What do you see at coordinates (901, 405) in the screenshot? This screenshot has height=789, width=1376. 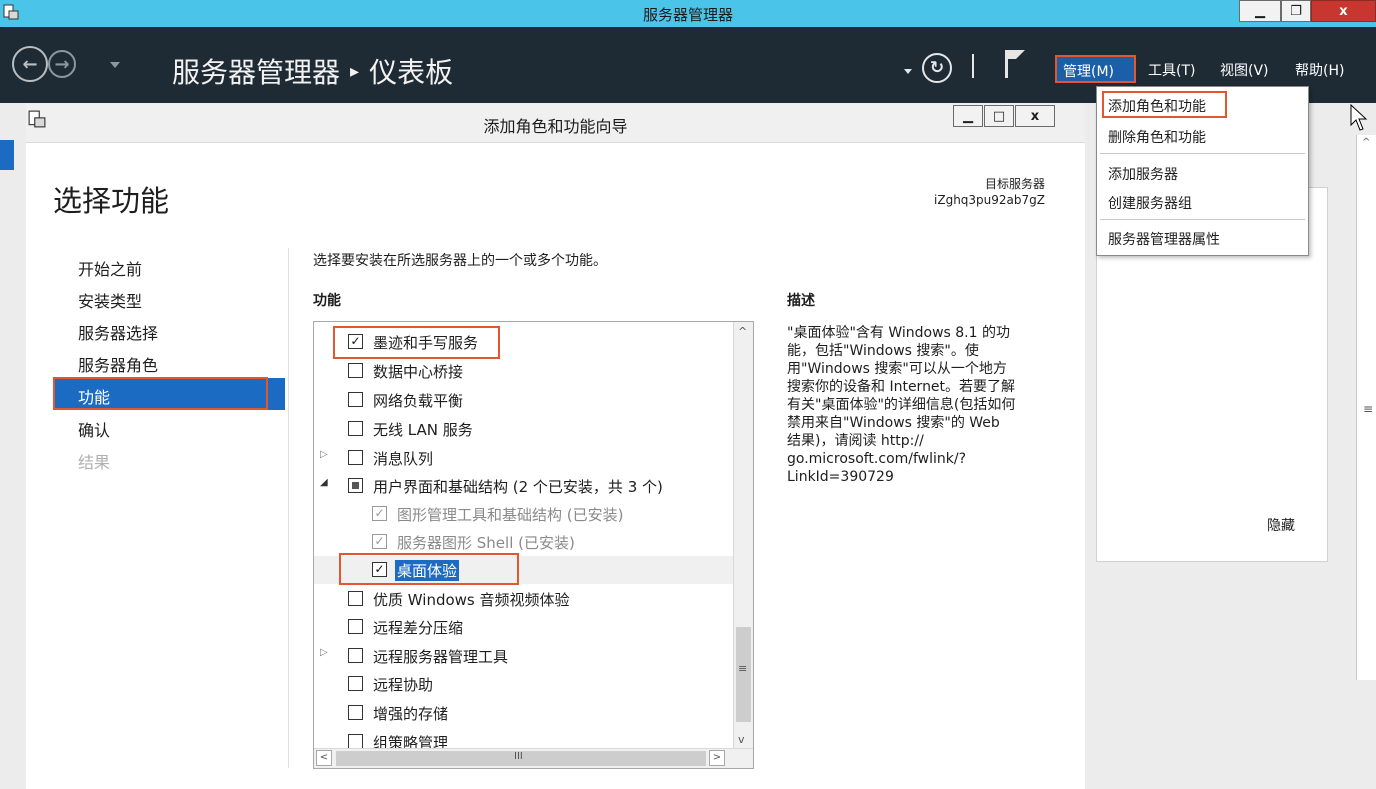 I see `description-line: 有关"桌面体验"的详细信息(包括如何` at bounding box center [901, 405].